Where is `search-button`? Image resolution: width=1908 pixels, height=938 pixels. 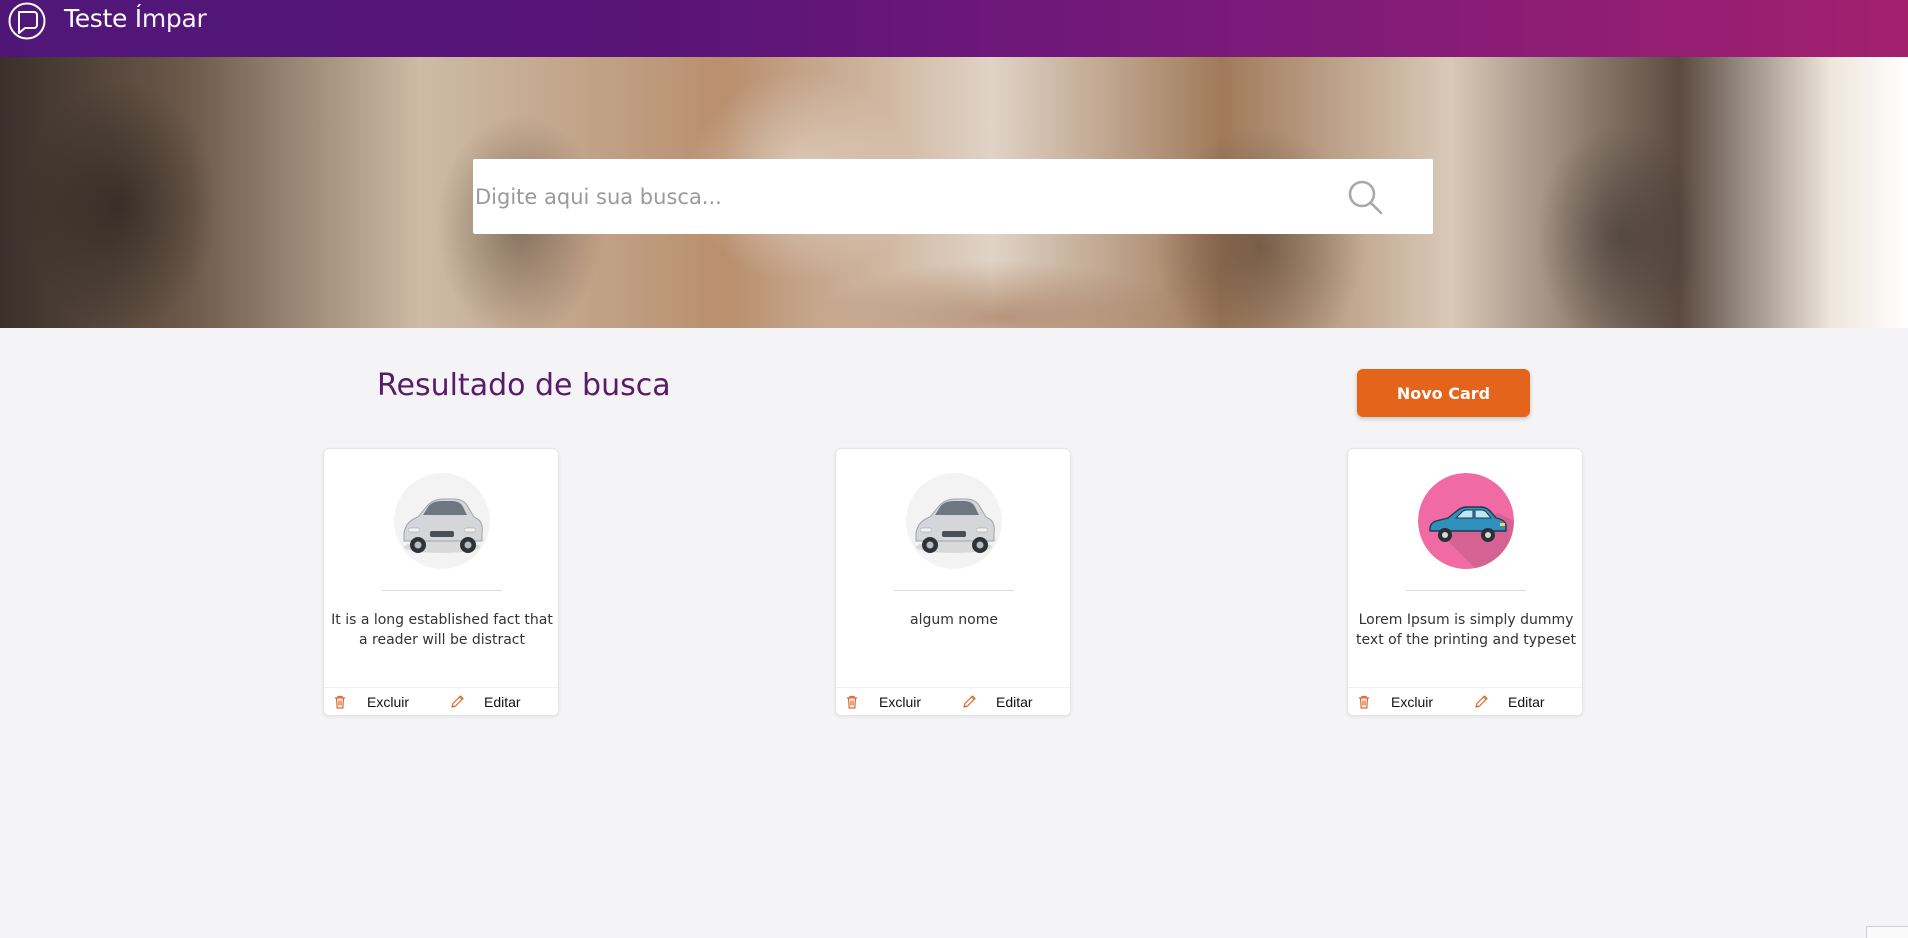 search-button is located at coordinates (1365, 197).